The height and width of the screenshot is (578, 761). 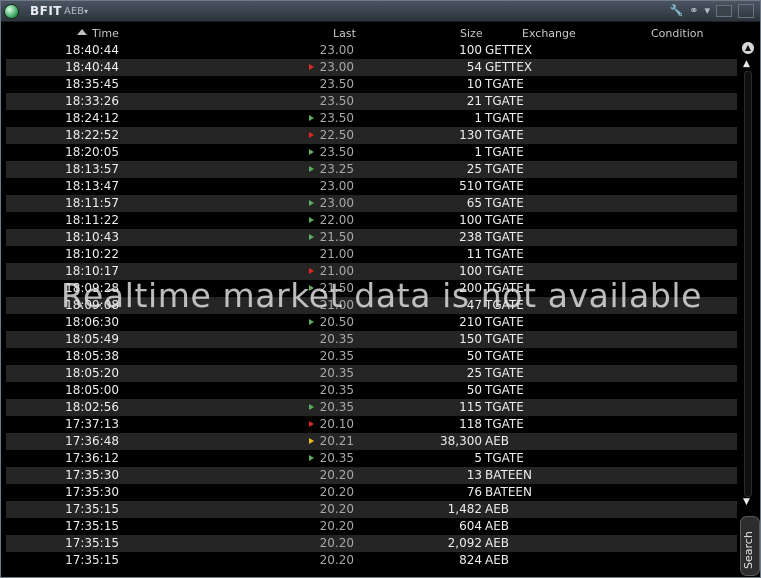 I want to click on table-row: 18:13:47 23.00 510 TGATE, so click(x=371, y=186).